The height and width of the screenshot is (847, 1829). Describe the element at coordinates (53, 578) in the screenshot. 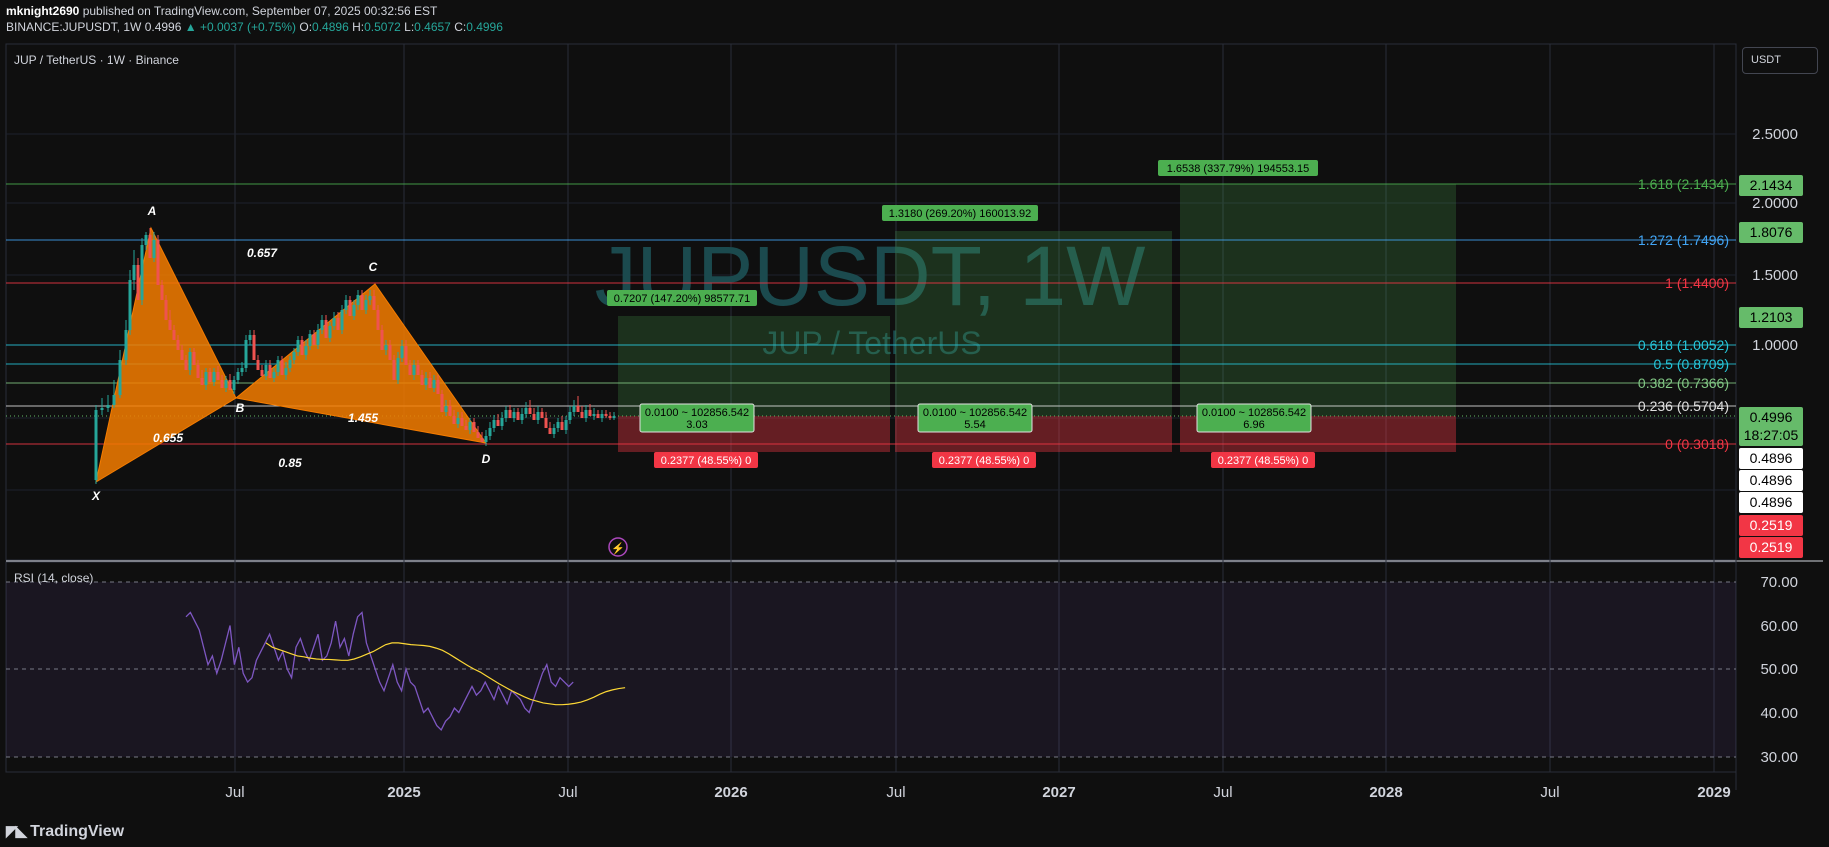

I see `rsi-legend: RSI (14, close)` at that location.